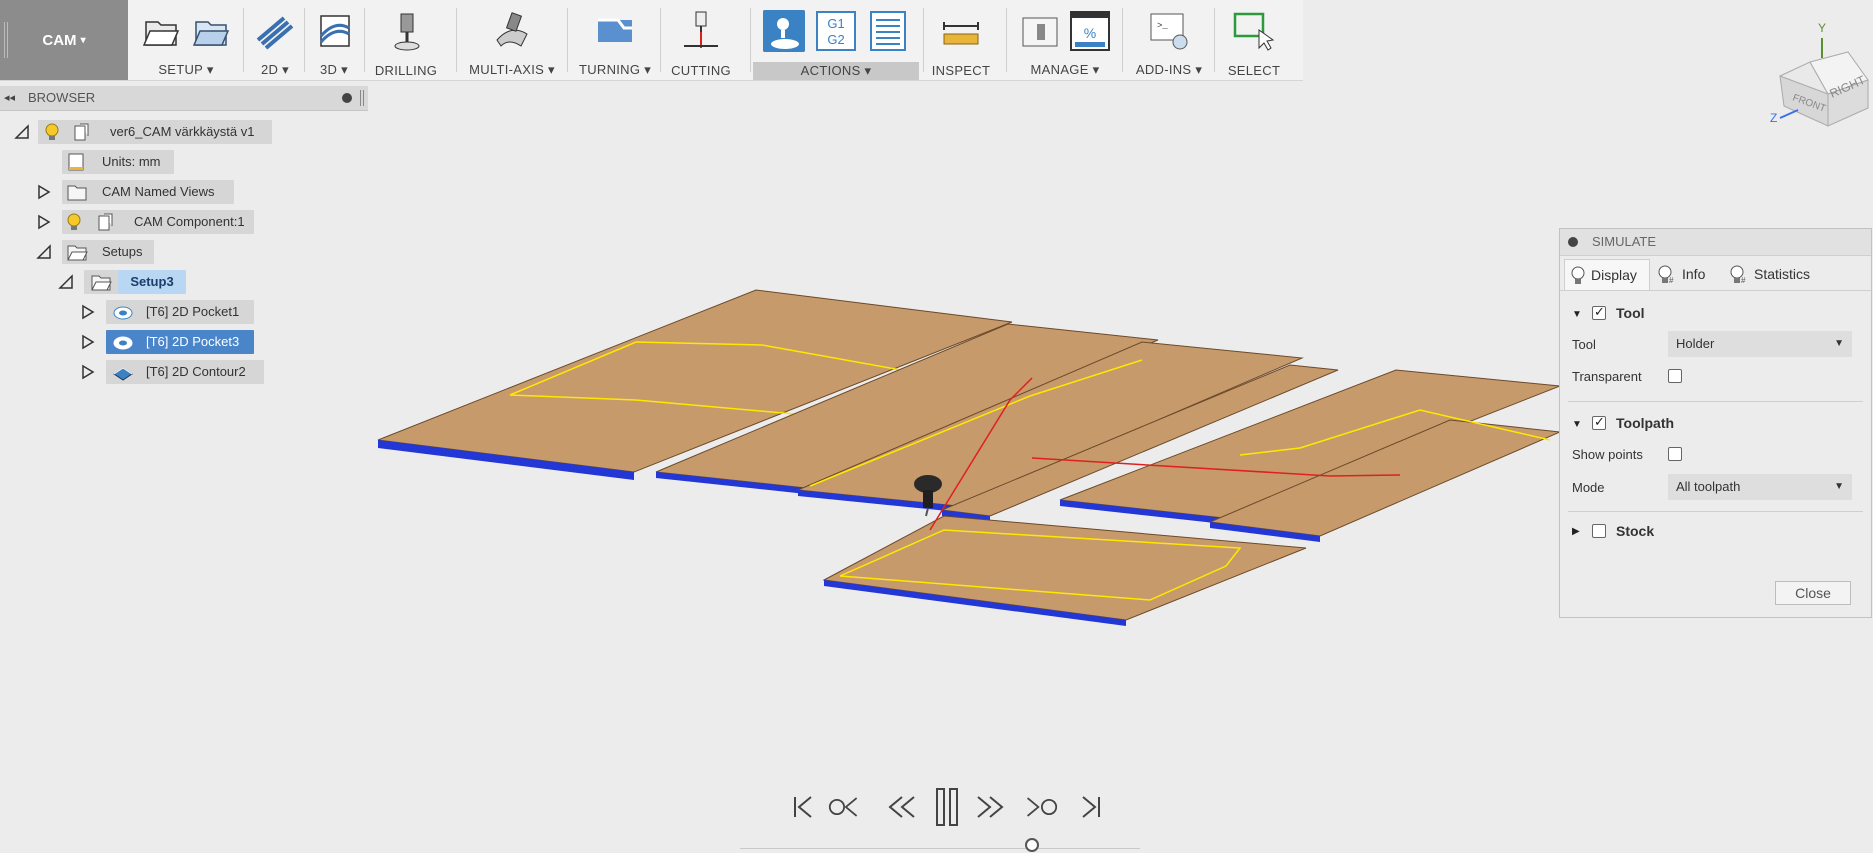  Describe the element at coordinates (1254, 31) in the screenshot. I see `select-icon` at that location.